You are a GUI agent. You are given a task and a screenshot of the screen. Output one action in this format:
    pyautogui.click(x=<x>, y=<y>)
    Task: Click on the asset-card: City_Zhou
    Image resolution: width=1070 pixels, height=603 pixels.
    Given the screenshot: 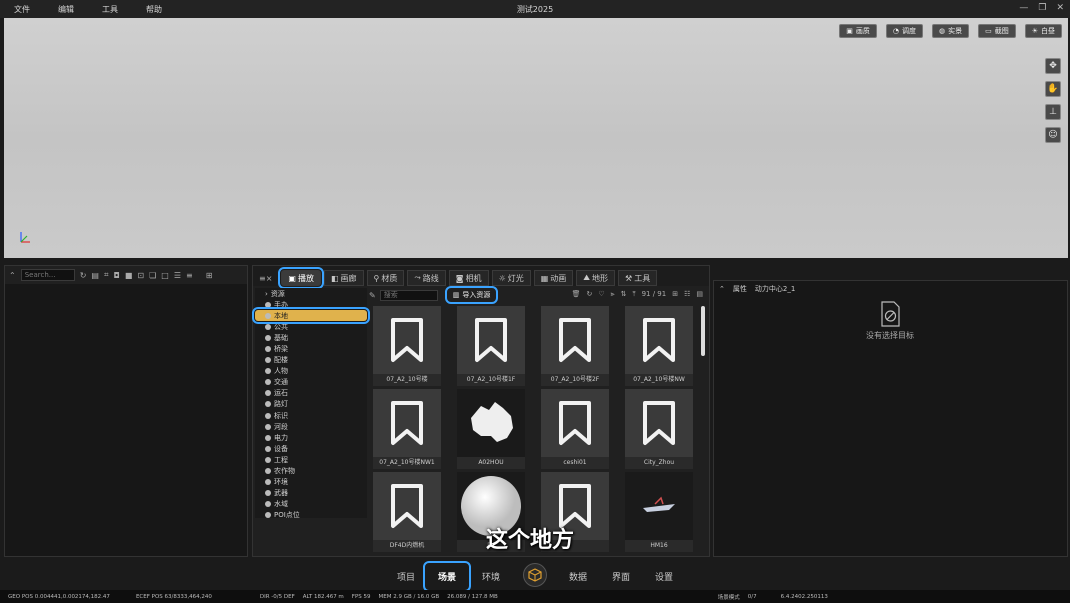 What is the action you would take?
    pyautogui.click(x=659, y=429)
    